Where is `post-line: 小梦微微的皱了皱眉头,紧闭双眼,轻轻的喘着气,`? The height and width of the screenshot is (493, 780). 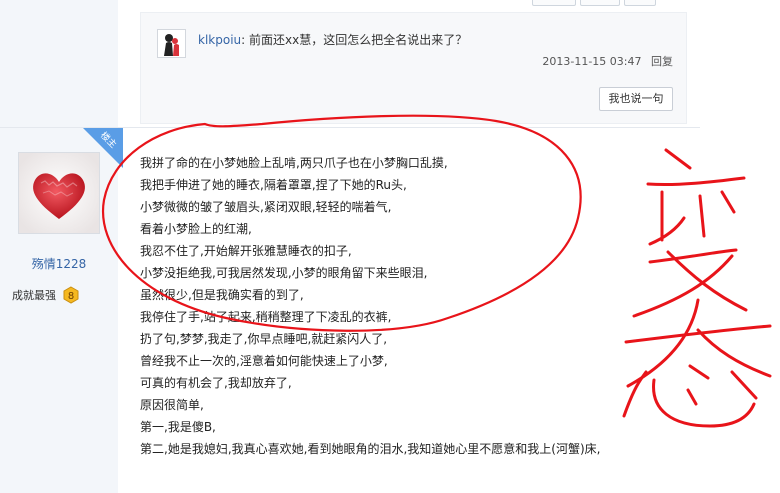
post-line: 小梦微微的皱了皱眉头,紧闭双眼,轻轻的喘着气, is located at coordinates (266, 207).